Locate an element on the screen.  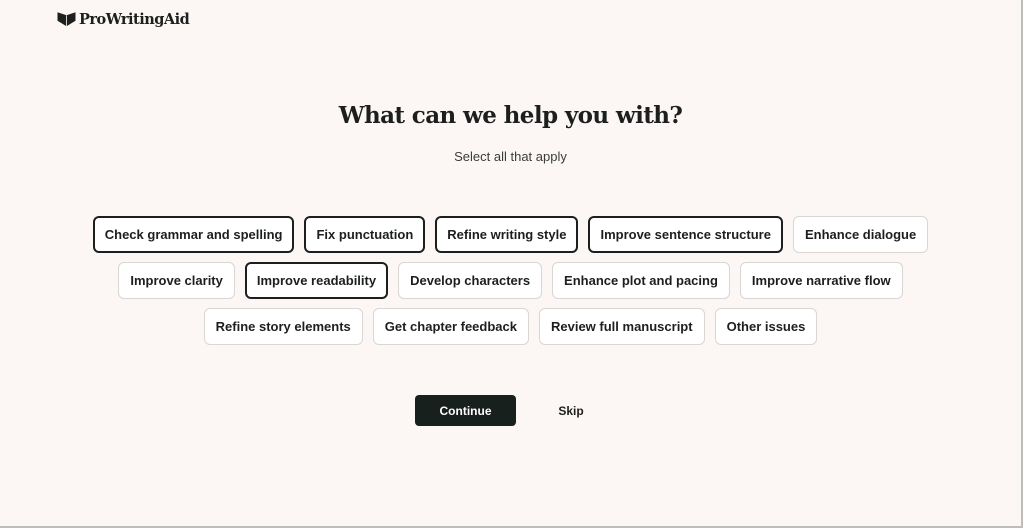
option-review-full-manuscript: Review full manuscript is located at coordinates (621, 326).